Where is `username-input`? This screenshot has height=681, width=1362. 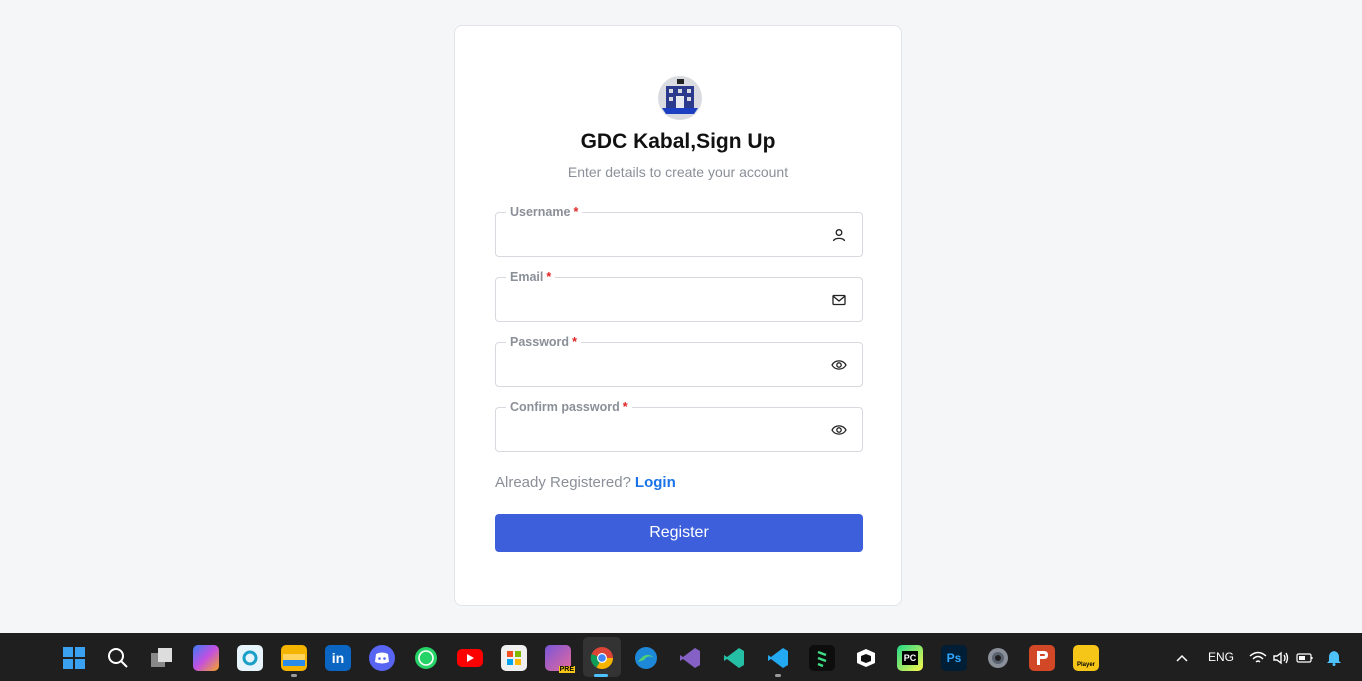 username-input is located at coordinates (663, 236).